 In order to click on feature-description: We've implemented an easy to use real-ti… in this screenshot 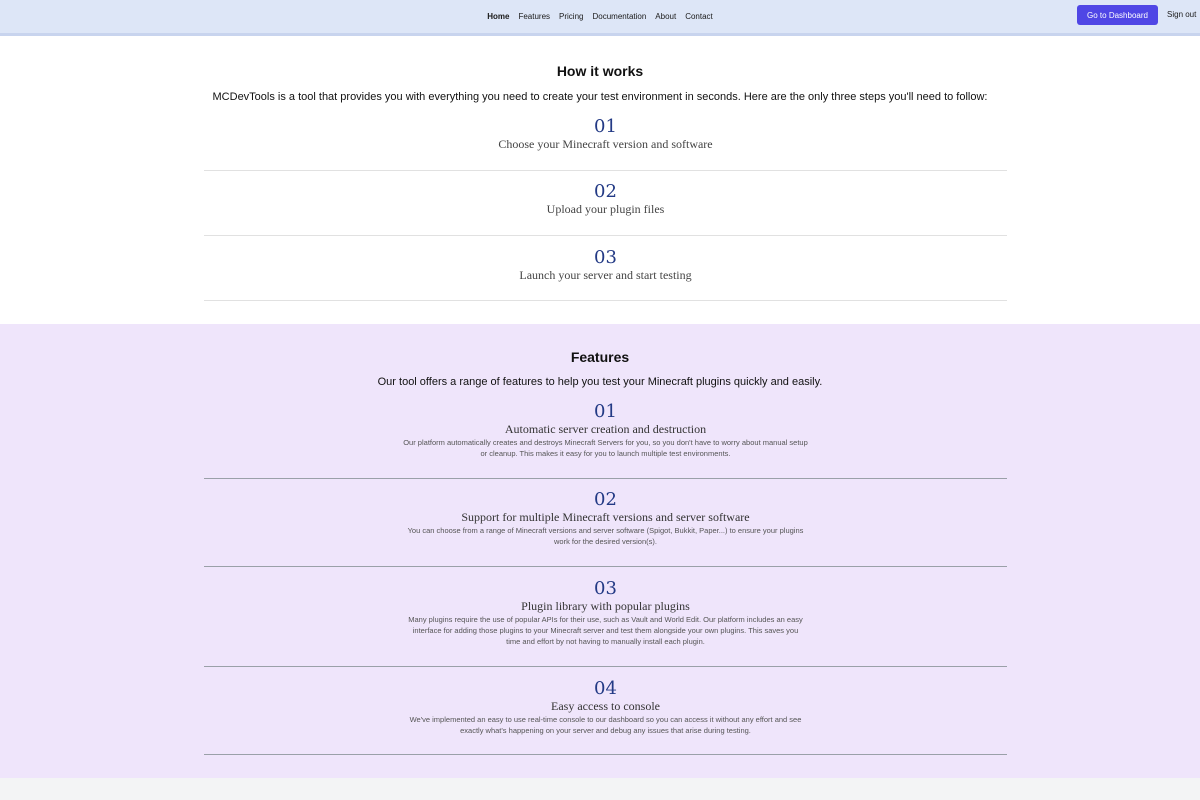, I will do `click(605, 725)`.